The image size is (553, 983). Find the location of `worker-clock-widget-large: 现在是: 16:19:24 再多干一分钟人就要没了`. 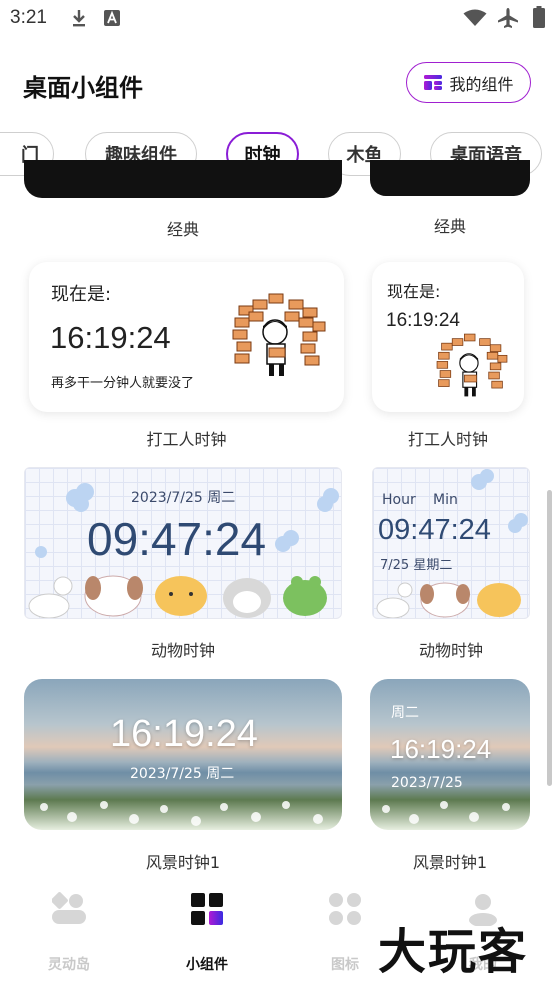

worker-clock-widget-large: 现在是: 16:19:24 再多干一分钟人就要没了 is located at coordinates (186, 337).